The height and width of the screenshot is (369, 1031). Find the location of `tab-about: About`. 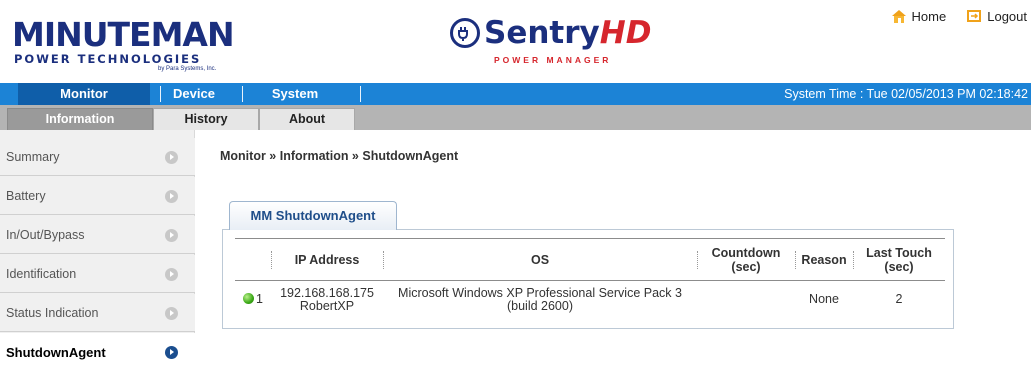

tab-about: About is located at coordinates (307, 119).